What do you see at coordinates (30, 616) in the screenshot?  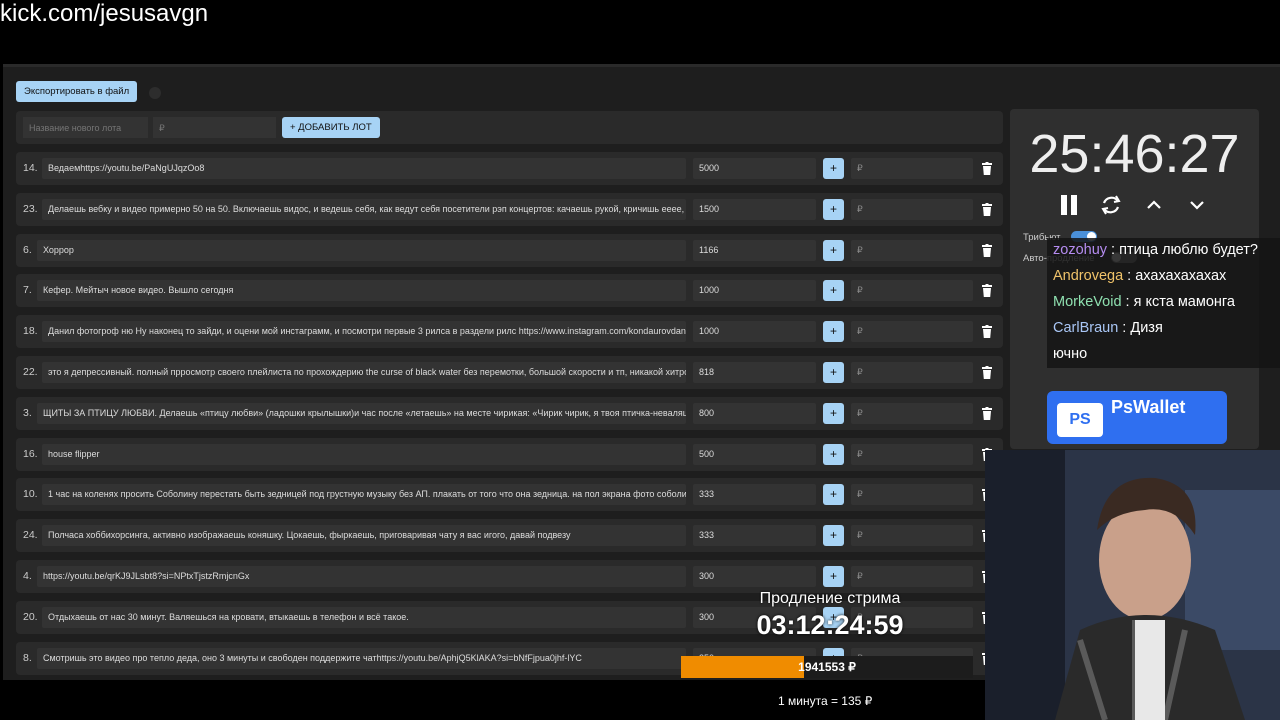 I see `lot-number: 20.` at bounding box center [30, 616].